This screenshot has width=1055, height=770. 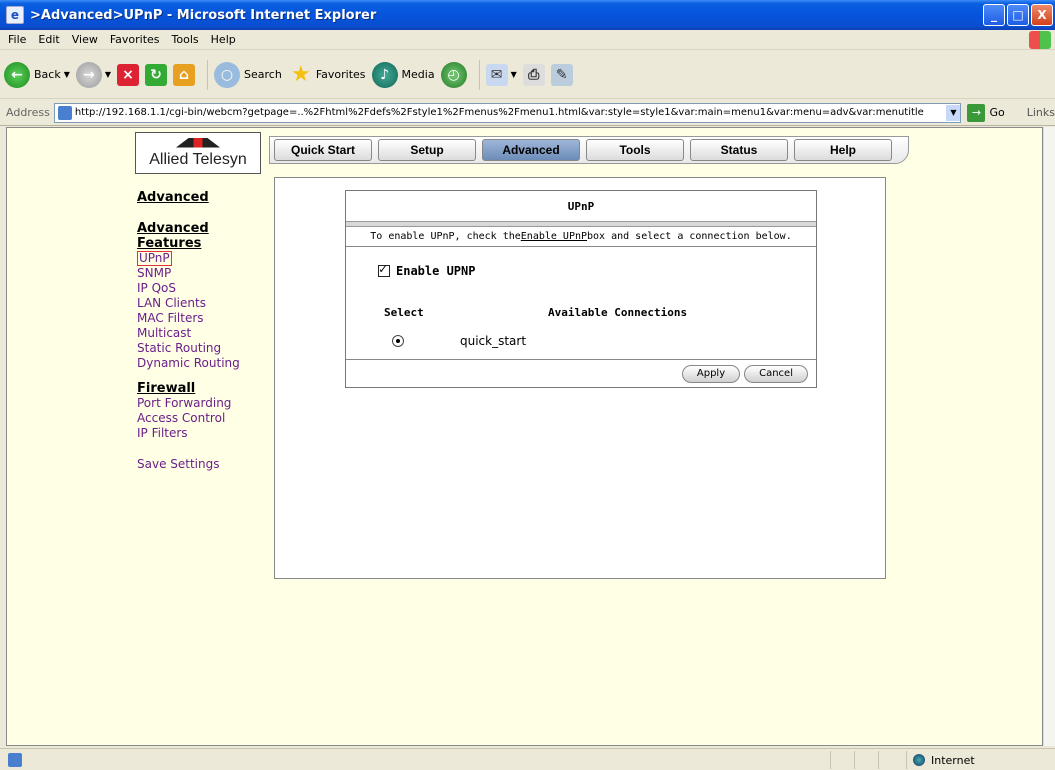 What do you see at coordinates (711, 373) in the screenshot?
I see `apply-button: Apply` at bounding box center [711, 373].